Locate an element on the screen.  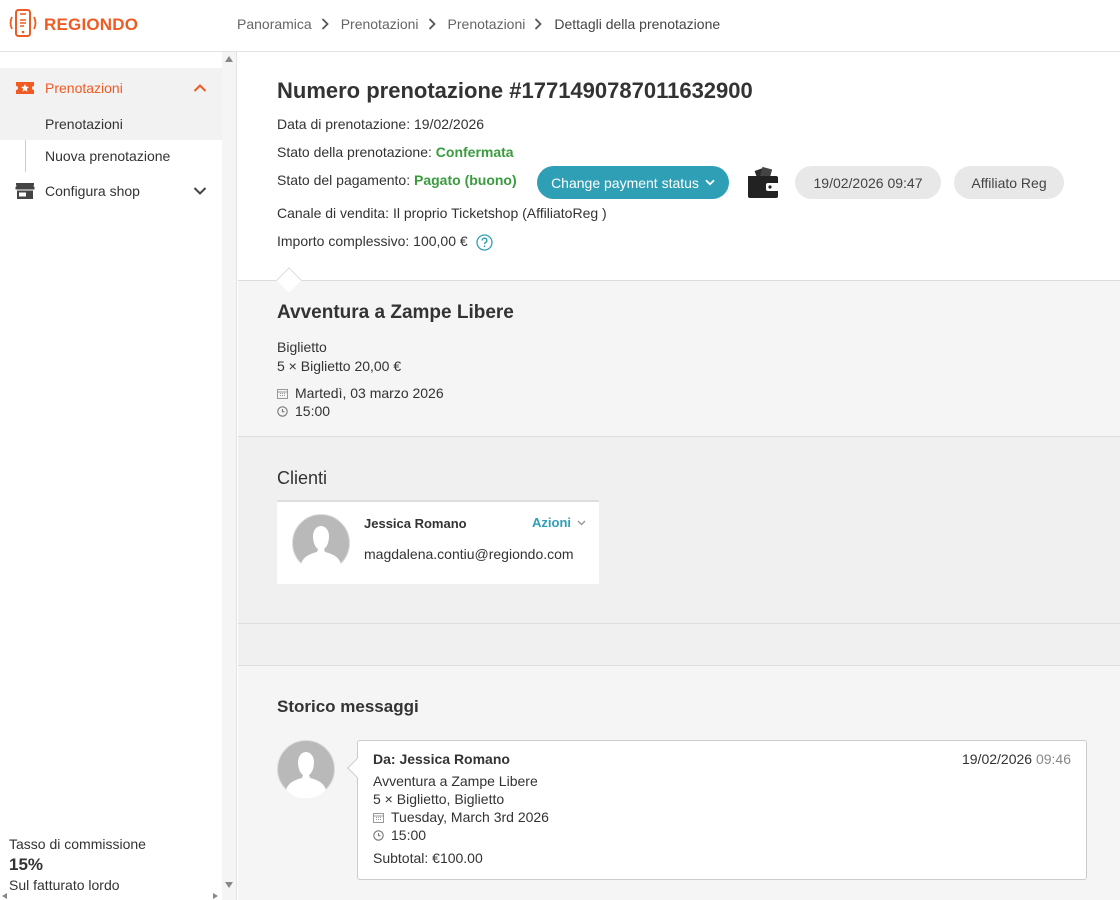
scroll-left-arrow-icon is located at coordinates (4, 896).